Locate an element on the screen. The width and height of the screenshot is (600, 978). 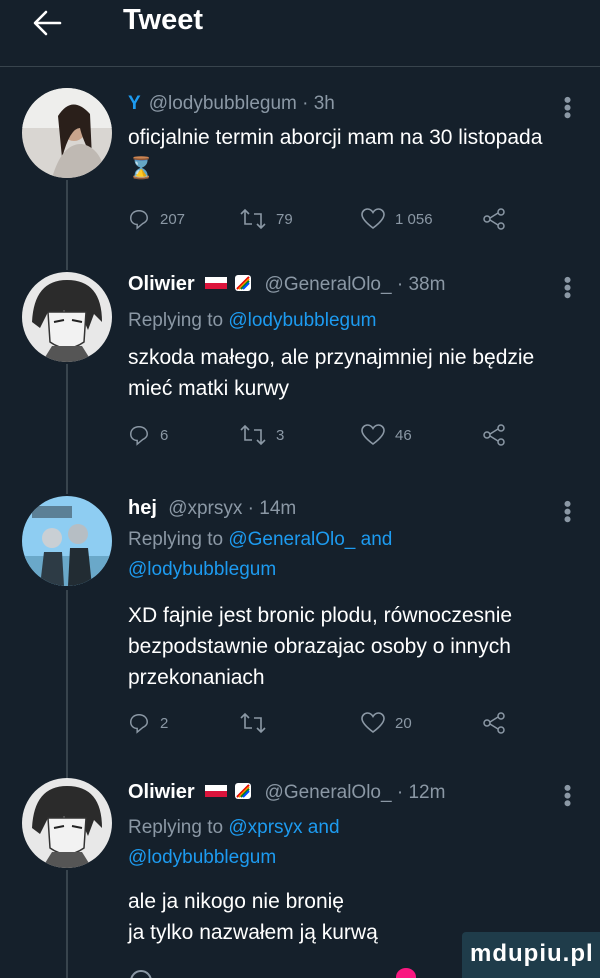
like-button: 20 is located at coordinates (386, 723).